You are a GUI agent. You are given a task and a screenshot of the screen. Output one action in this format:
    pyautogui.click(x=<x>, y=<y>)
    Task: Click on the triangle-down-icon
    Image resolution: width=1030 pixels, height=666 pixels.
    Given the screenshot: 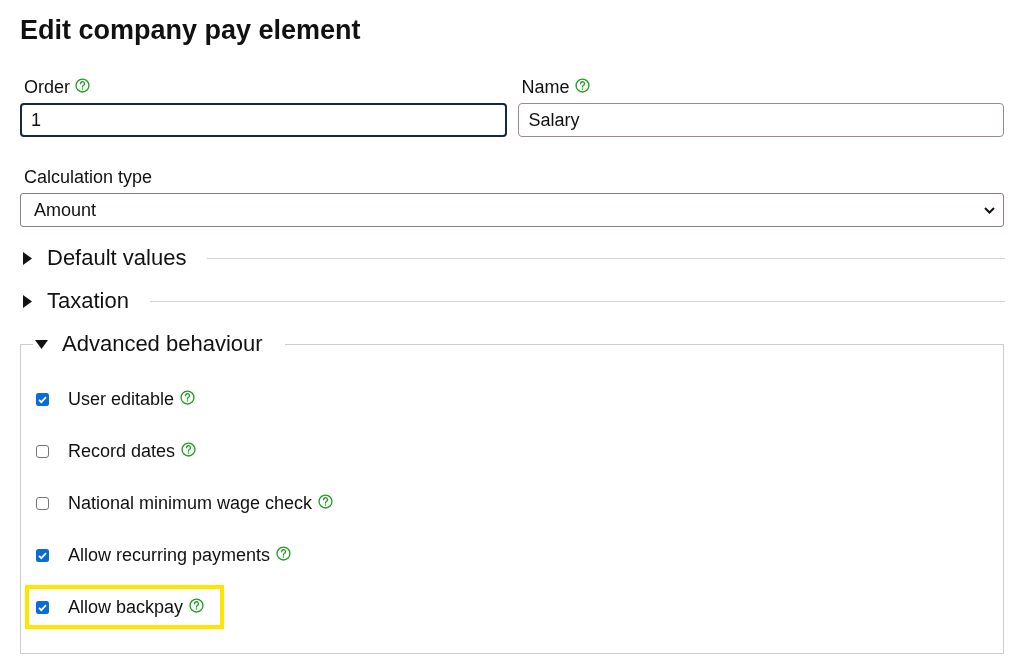 What is the action you would take?
    pyautogui.click(x=41, y=344)
    